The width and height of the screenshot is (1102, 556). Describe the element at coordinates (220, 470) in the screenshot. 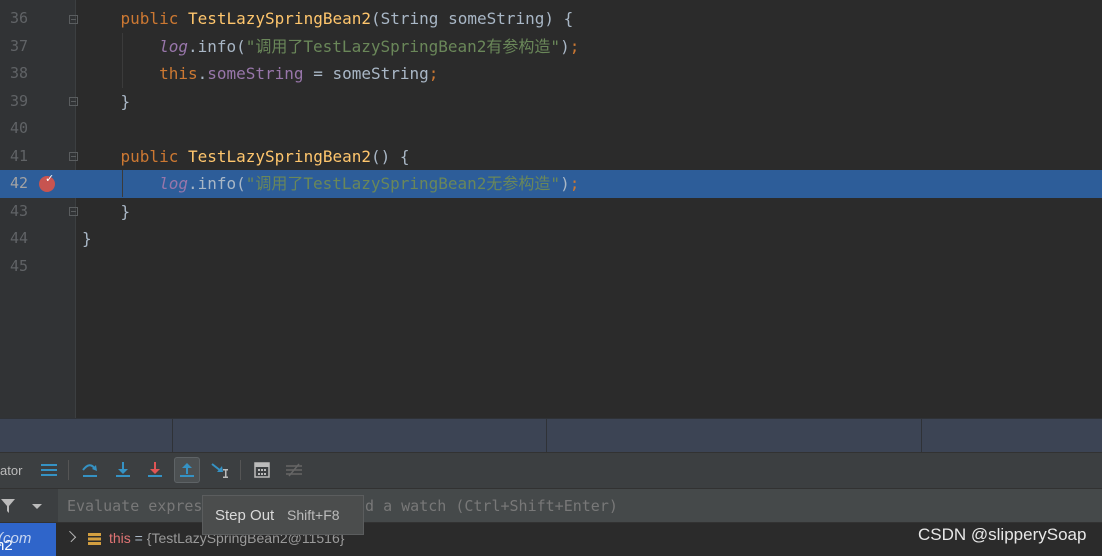

I see `run-to-cursor-icon` at that location.